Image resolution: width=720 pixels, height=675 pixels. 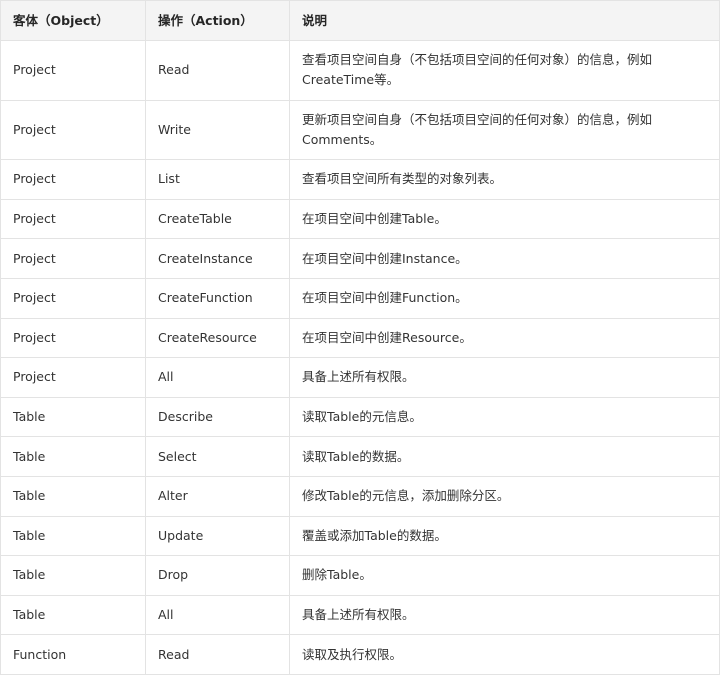 I want to click on table-header-row: 客体（Object） 操作（Action） 说明, so click(x=360, y=20).